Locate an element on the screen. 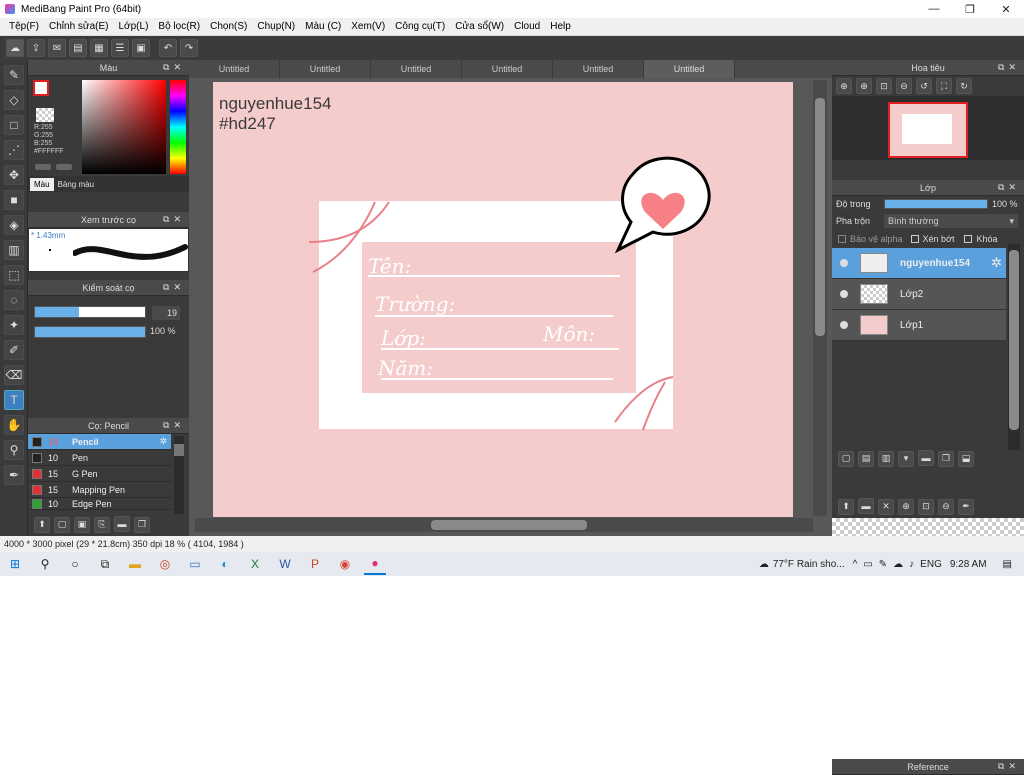  edge-icon: ◐ is located at coordinates (225, 564).